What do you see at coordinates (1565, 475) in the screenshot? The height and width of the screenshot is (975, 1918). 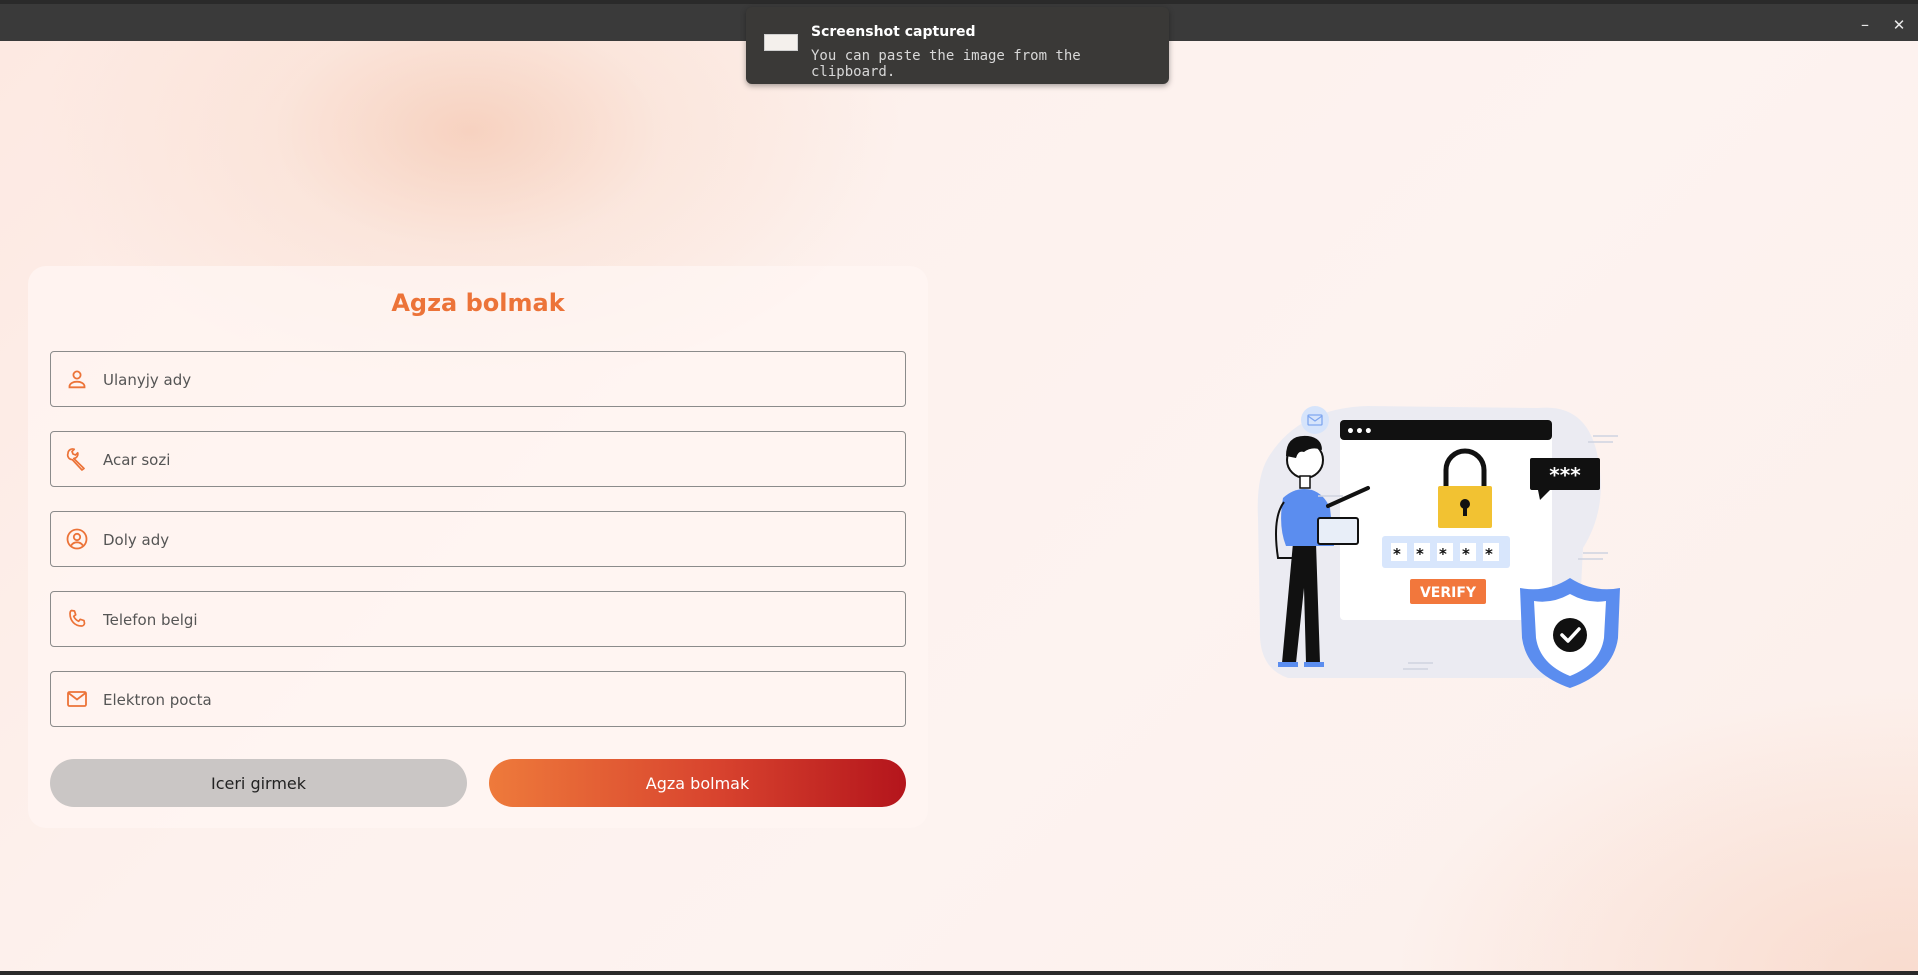 I see `password-bubble-text: ***` at bounding box center [1565, 475].